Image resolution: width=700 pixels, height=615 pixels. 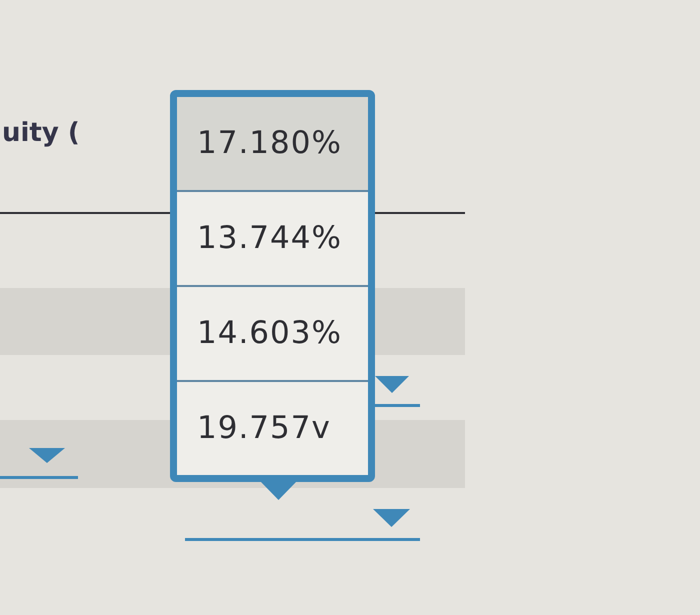 I want to click on column-header: uity (, so click(x=41, y=133).